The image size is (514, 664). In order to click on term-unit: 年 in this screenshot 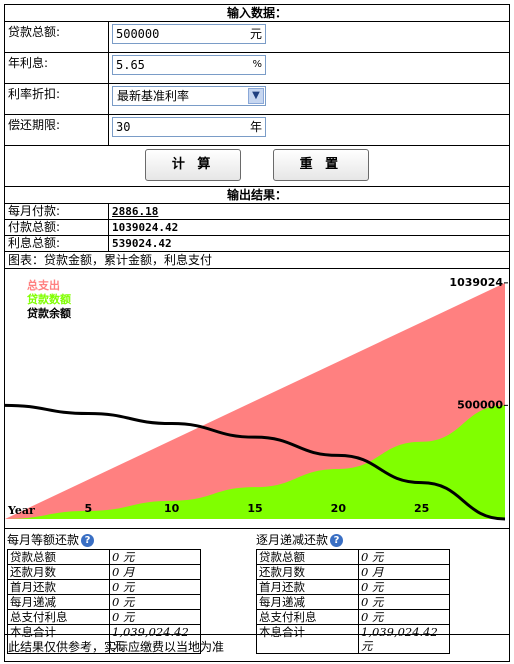, I will do `click(255, 127)`.